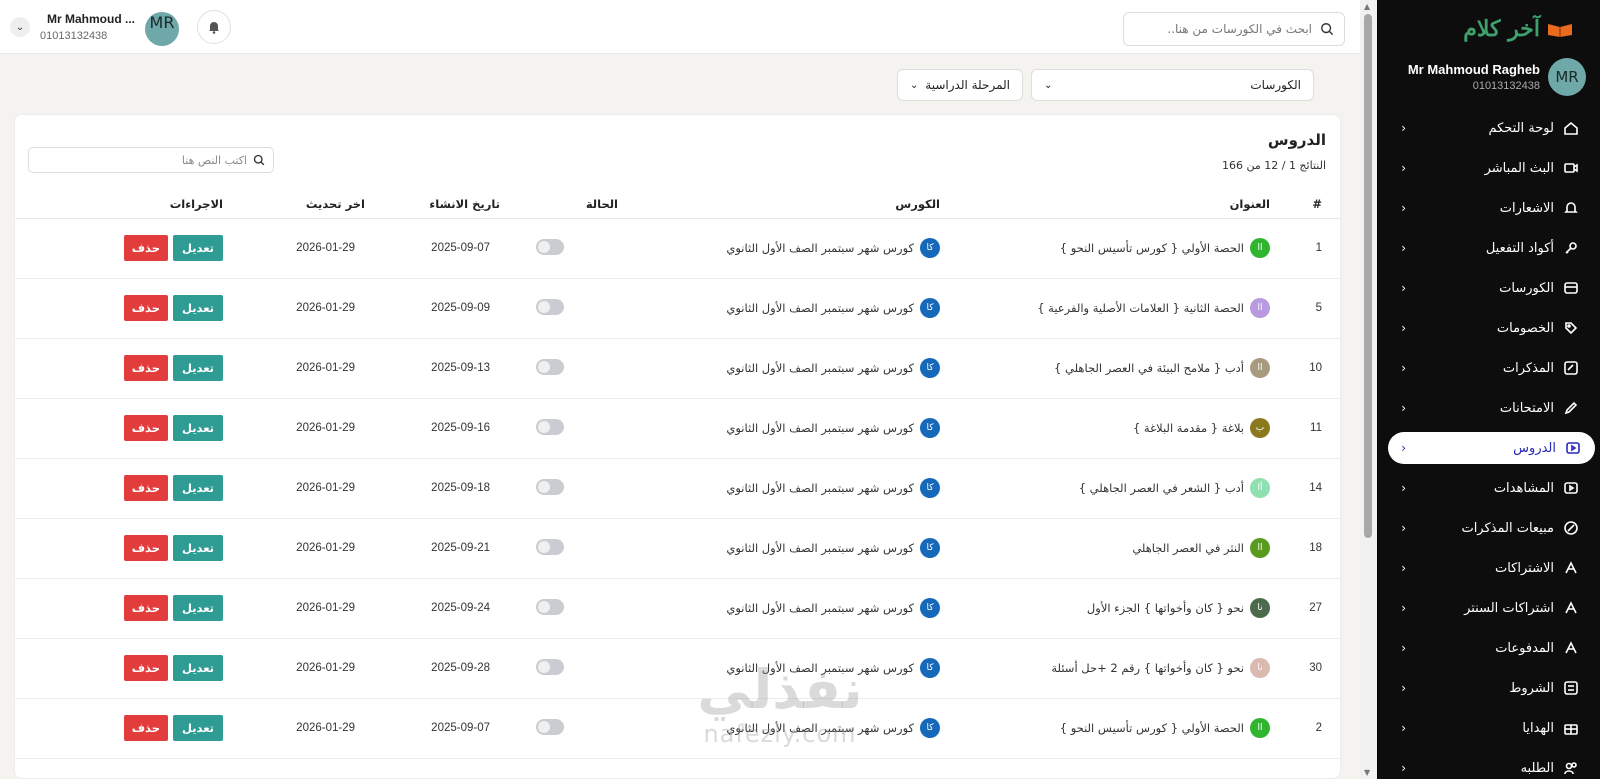 This screenshot has width=1600, height=779. Describe the element at coordinates (1489, 608) in the screenshot. I see `sidebar-item: اشتراكات السنتر ‹` at that location.